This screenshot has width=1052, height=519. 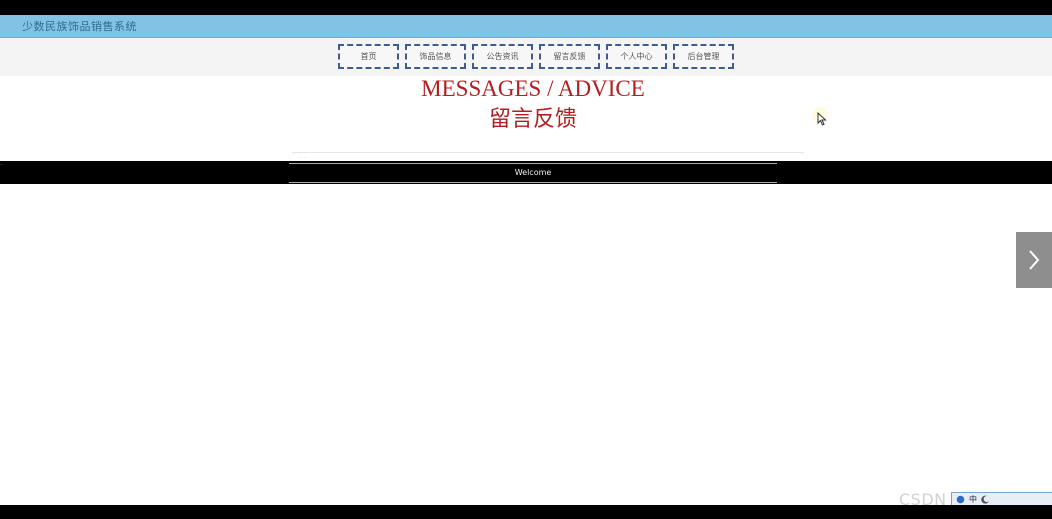 What do you see at coordinates (532, 119) in the screenshot?
I see `page-heading-cn: 留言反馈` at bounding box center [532, 119].